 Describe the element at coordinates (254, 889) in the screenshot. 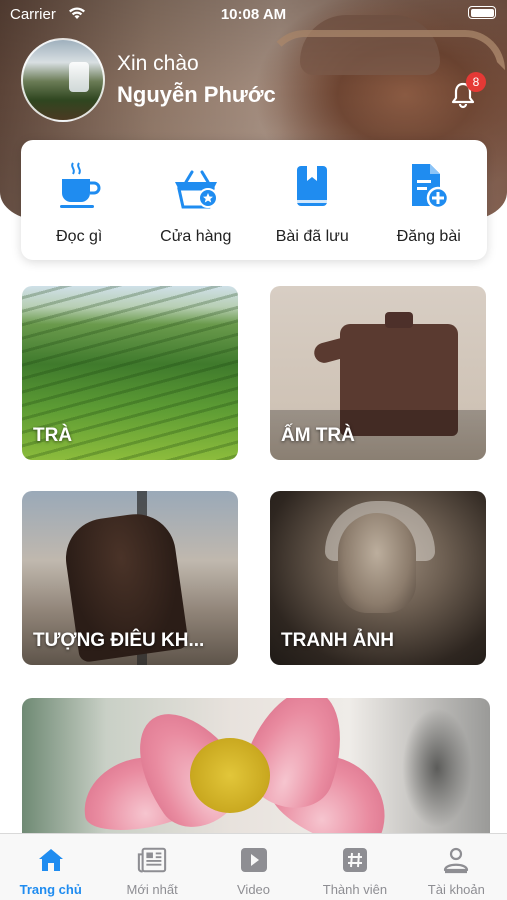

I see `tab-label: Video` at that location.